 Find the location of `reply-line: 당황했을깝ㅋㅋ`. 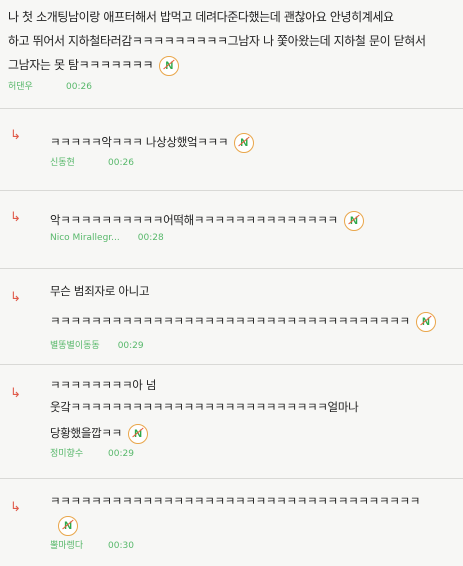

reply-line: 당황했을깝ㅋㅋ is located at coordinates (86, 433).